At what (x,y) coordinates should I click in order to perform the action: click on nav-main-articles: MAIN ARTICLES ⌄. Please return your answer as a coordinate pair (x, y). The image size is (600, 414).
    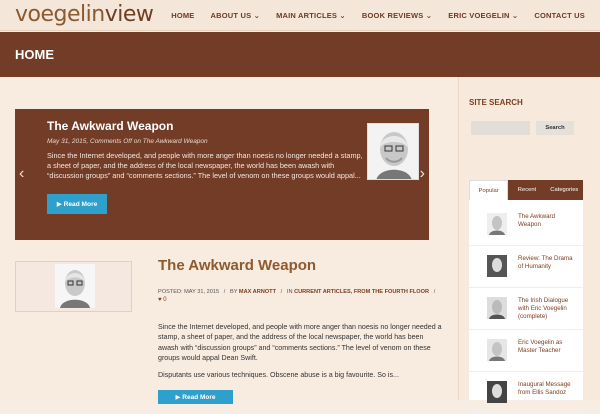
    Looking at the image, I should click on (311, 15).